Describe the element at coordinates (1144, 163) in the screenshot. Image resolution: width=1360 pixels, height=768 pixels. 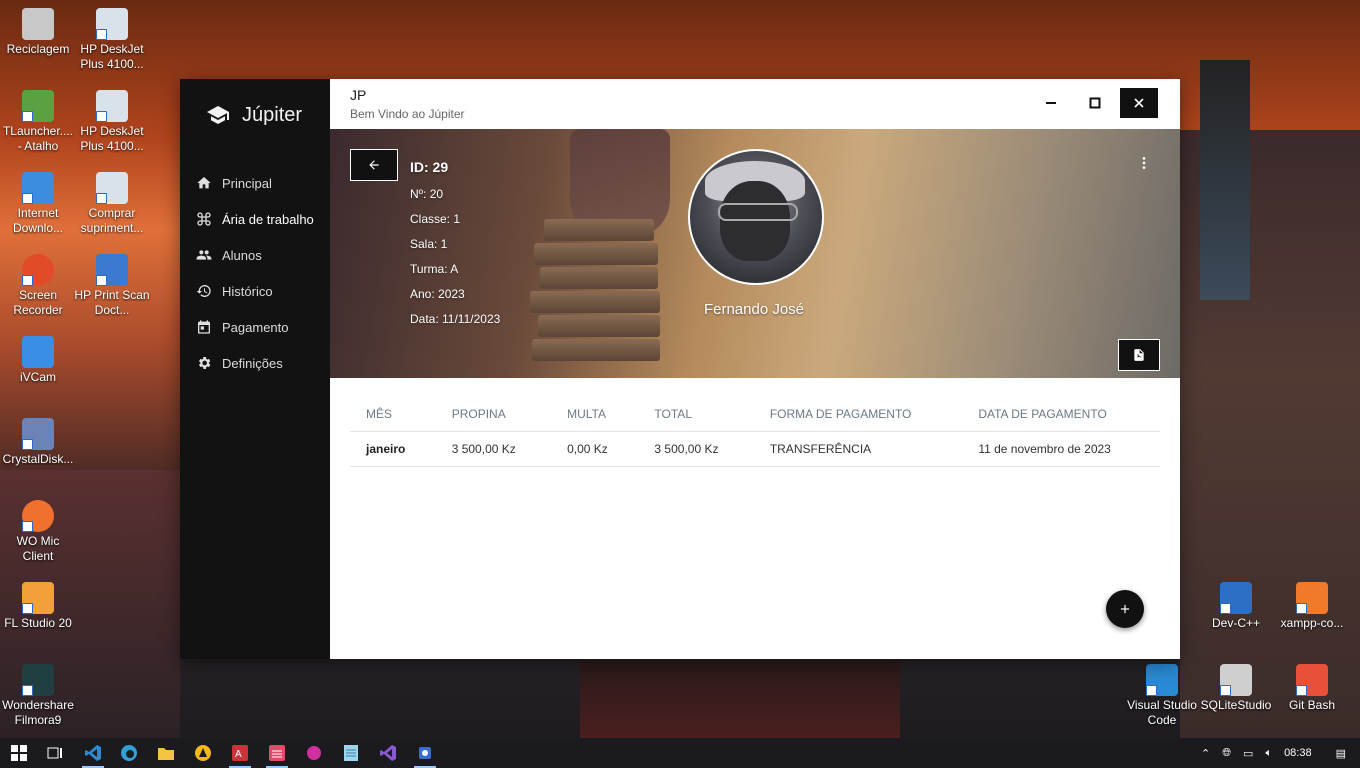
I see `more-options-button` at that location.